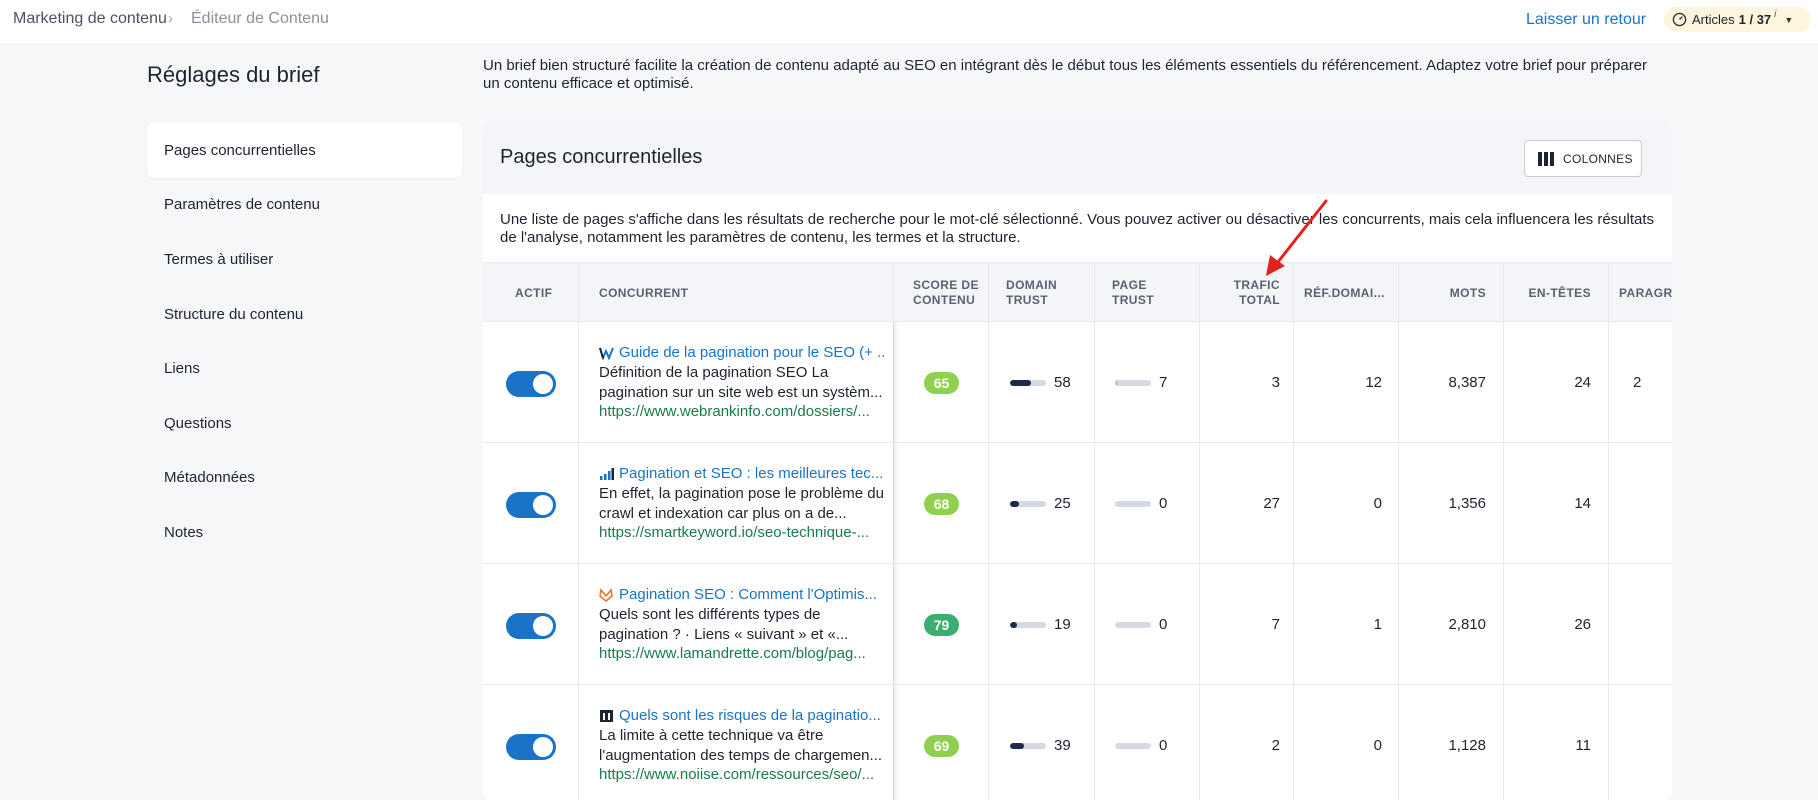  I want to click on col-header-mots: MOTS, so click(1442, 293).